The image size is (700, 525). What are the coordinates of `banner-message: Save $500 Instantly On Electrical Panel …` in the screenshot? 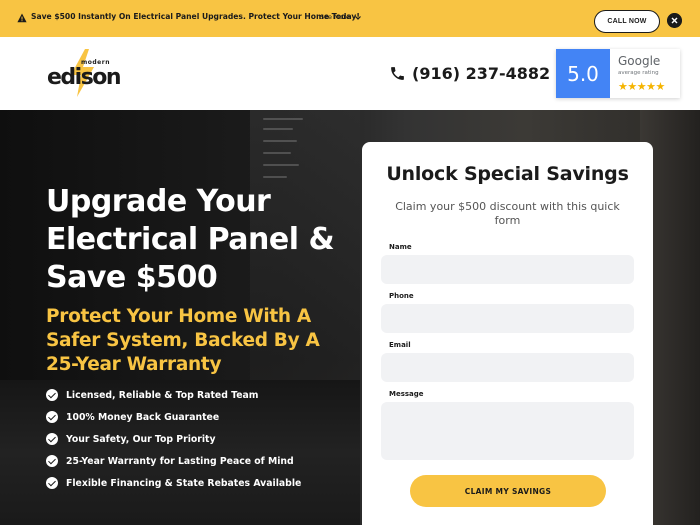 It's located at (195, 16).